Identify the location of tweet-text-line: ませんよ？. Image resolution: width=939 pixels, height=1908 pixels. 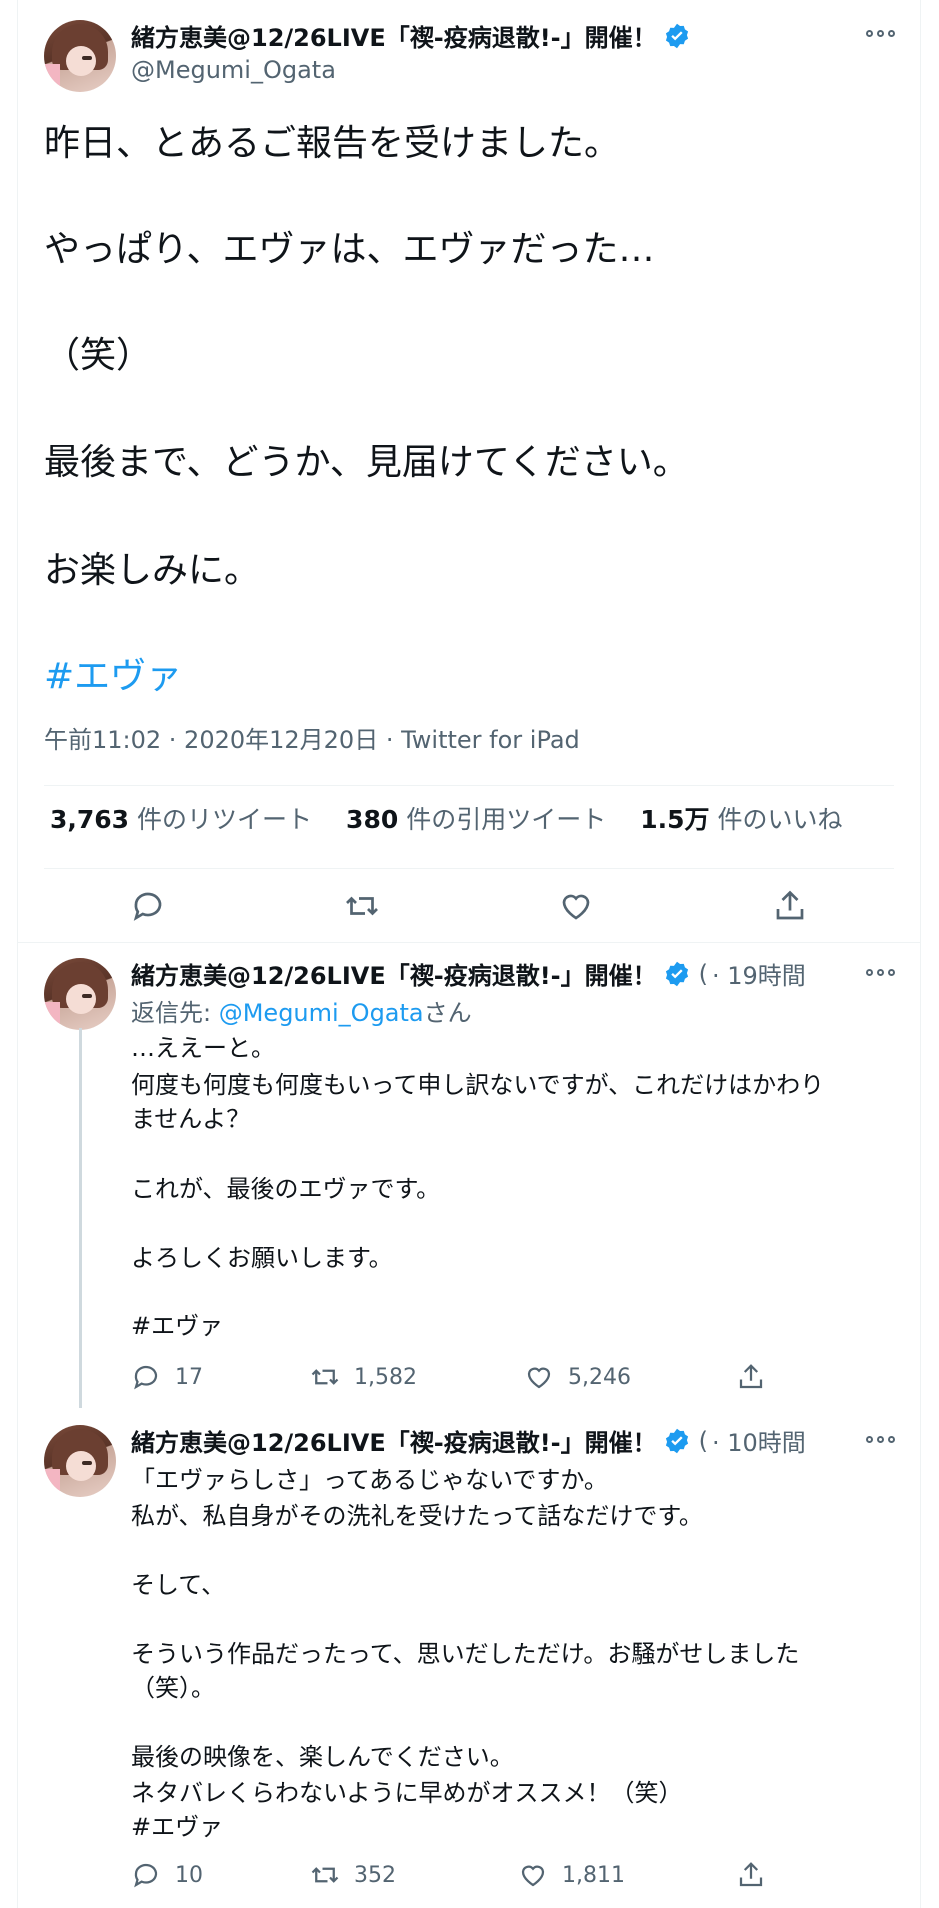
(191, 1119).